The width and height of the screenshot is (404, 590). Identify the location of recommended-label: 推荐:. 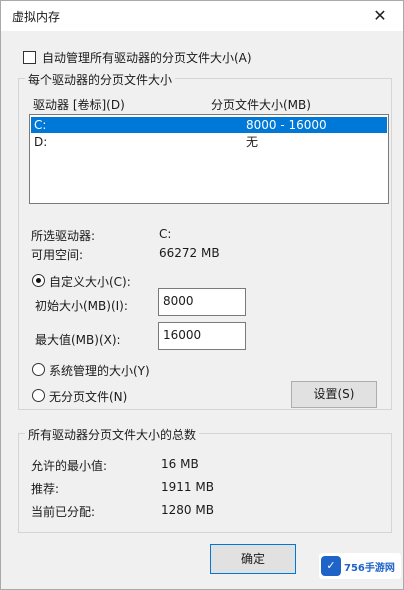
(45, 489).